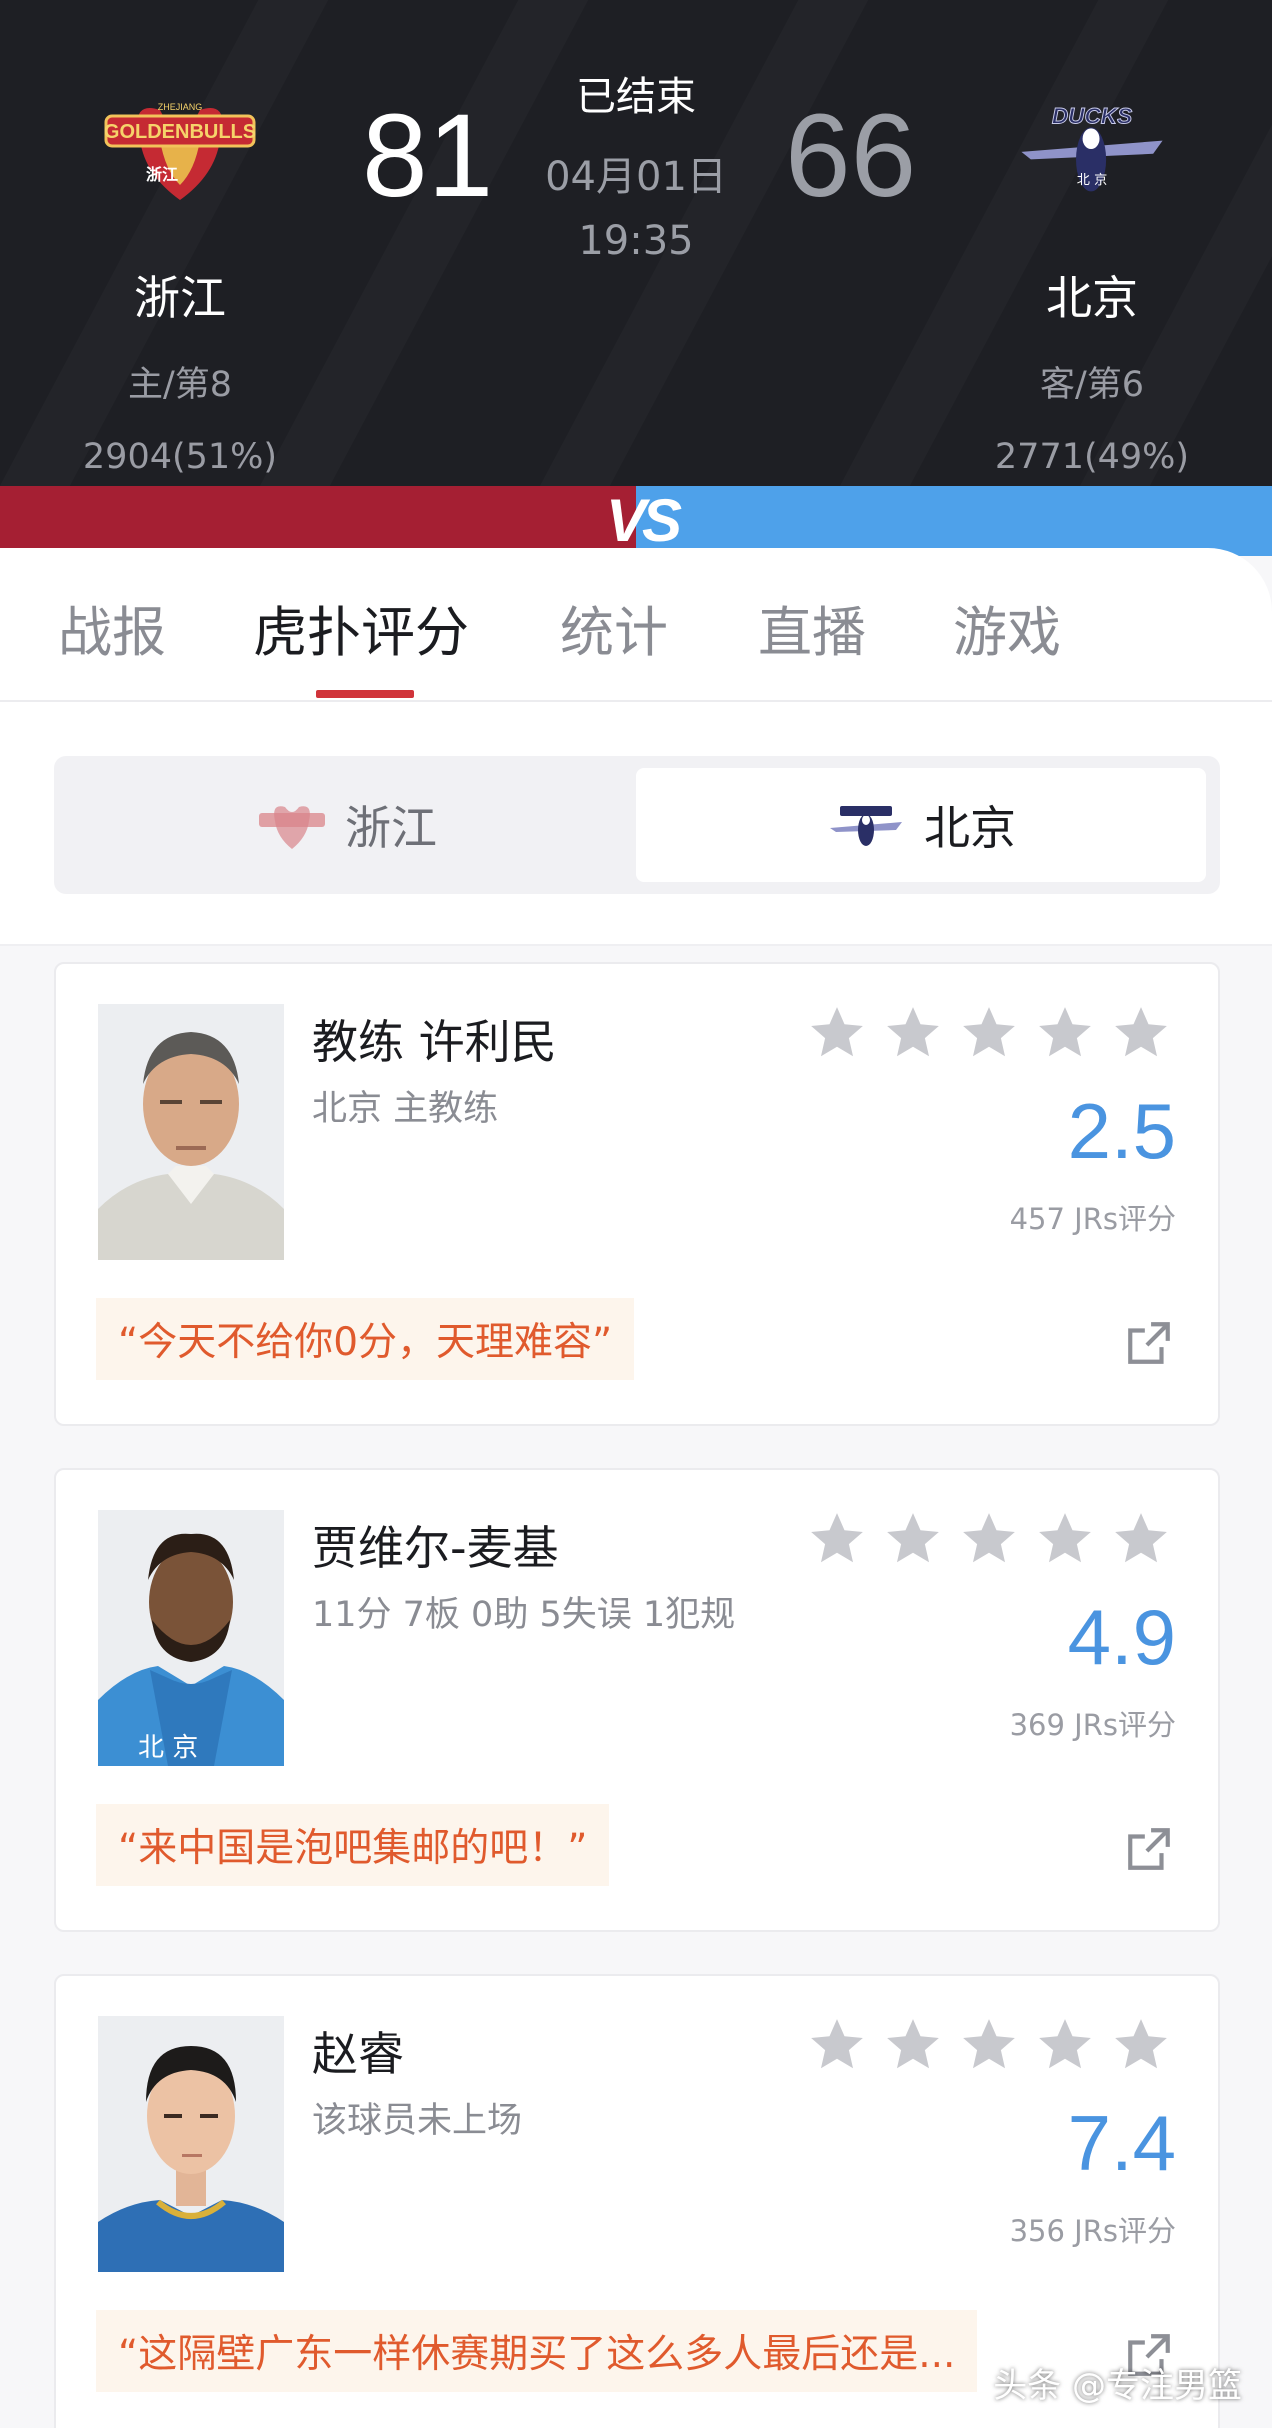 The width and height of the screenshot is (1272, 2428). I want to click on rating-count: 369 JRs评分, so click(1092, 1725).